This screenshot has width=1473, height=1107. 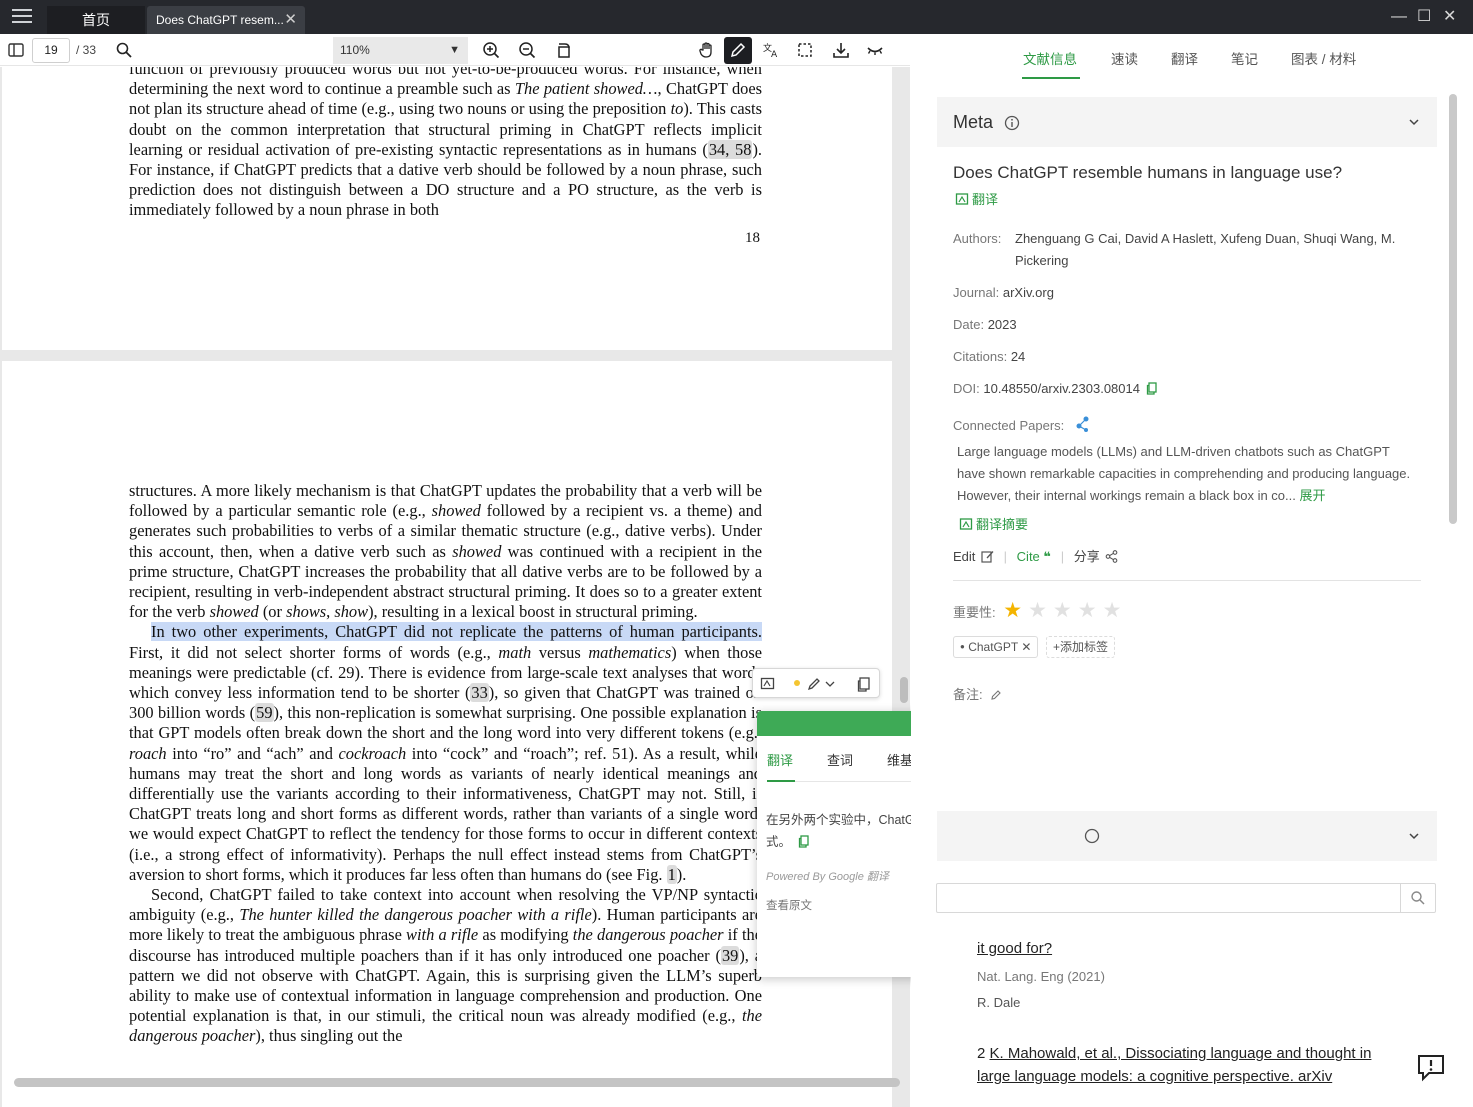 What do you see at coordinates (329, 1036) in the screenshot?
I see `text-run: ), thus singling out the` at bounding box center [329, 1036].